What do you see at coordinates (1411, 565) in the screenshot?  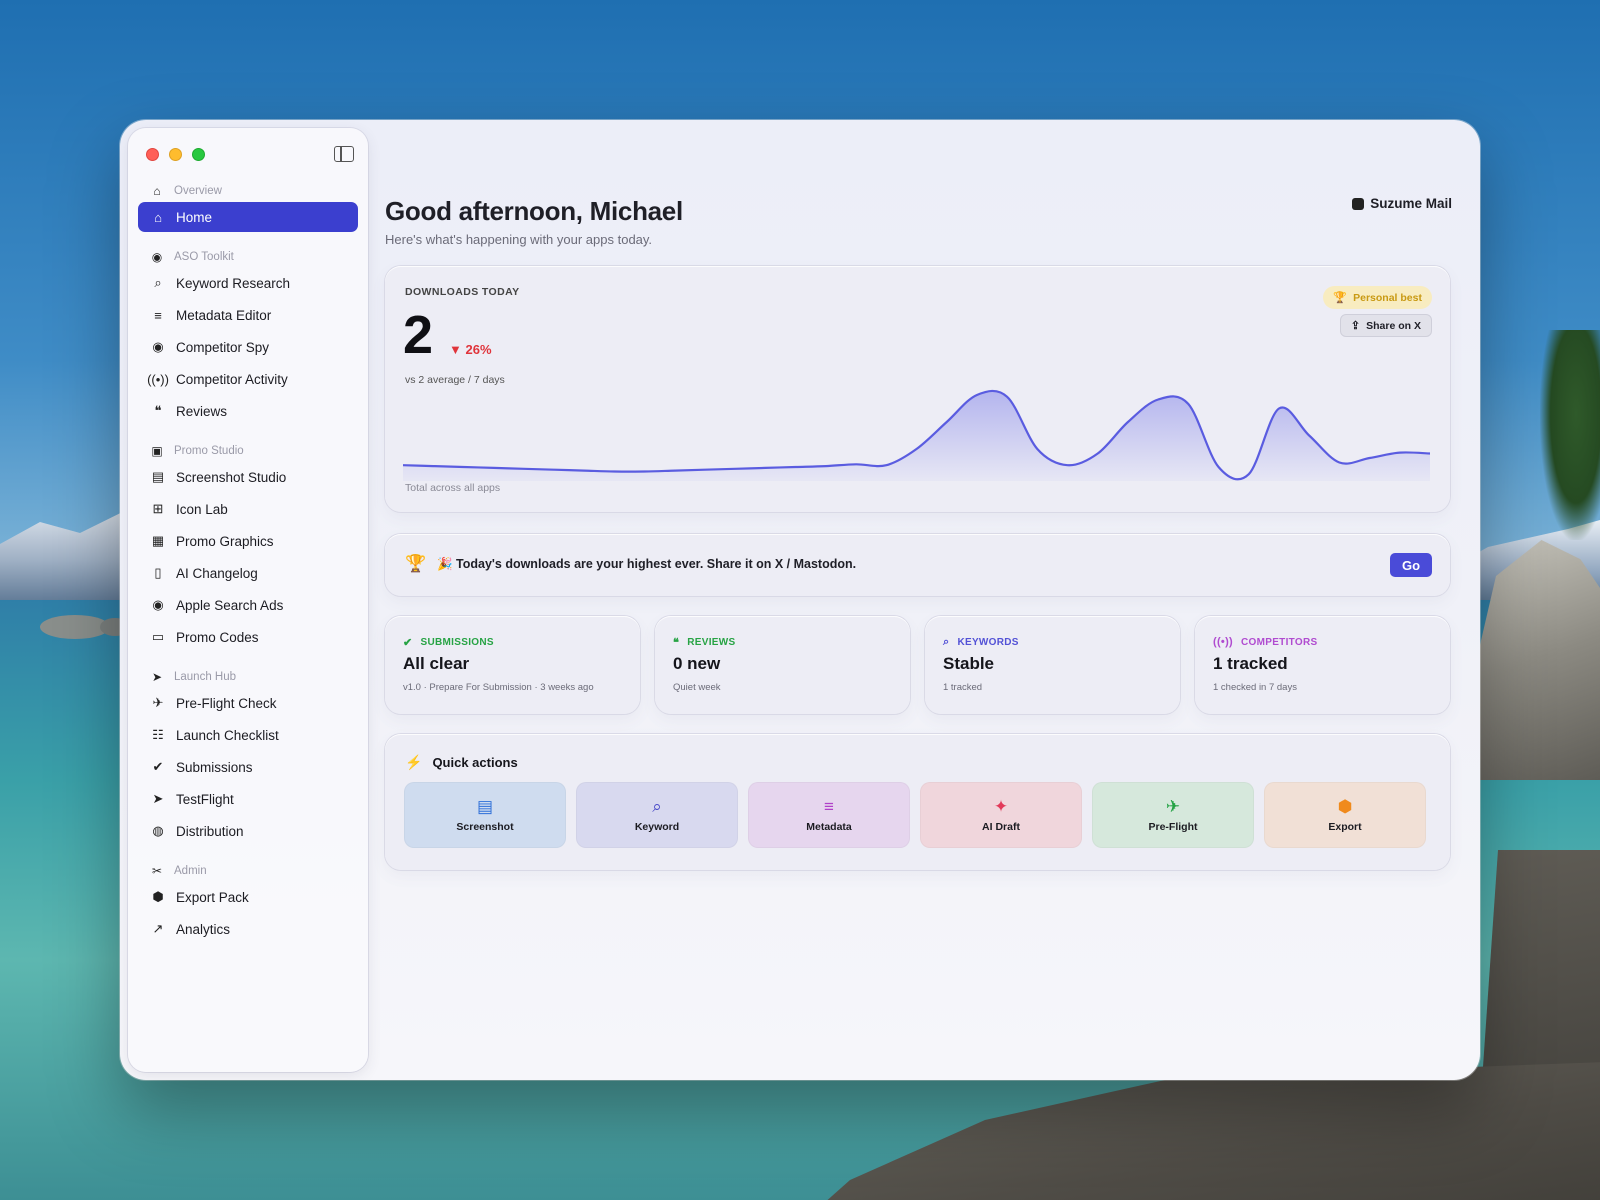 I see `go-button: Go` at bounding box center [1411, 565].